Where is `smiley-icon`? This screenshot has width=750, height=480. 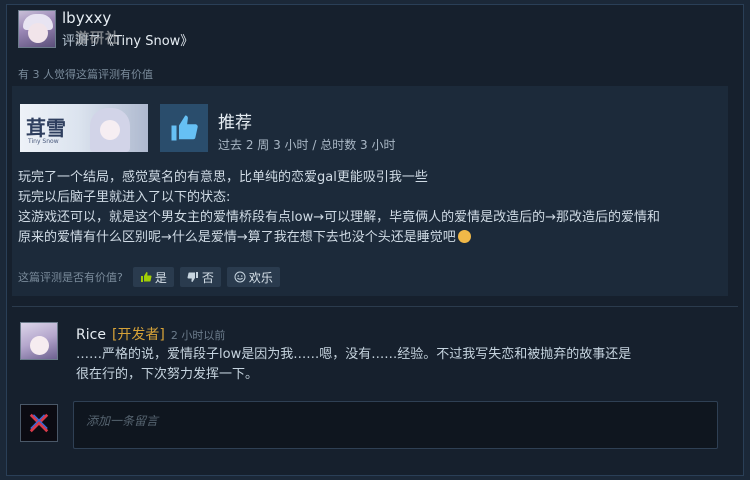 smiley-icon is located at coordinates (240, 277).